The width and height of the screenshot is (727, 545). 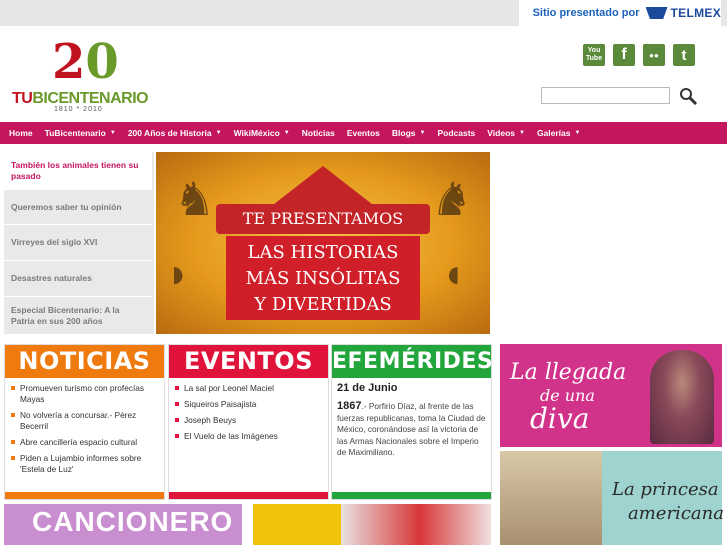 What do you see at coordinates (78, 207) in the screenshot?
I see `sidebar-item-opinion: Queremos saber tu opinión` at bounding box center [78, 207].